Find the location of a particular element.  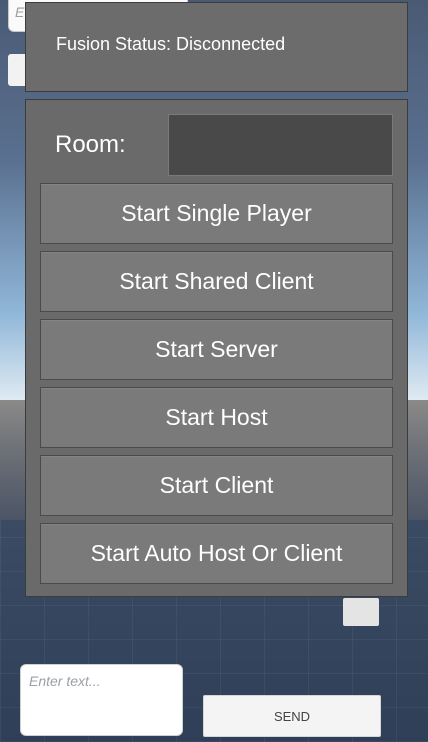

start-client-button: Start Client is located at coordinates (216, 485).